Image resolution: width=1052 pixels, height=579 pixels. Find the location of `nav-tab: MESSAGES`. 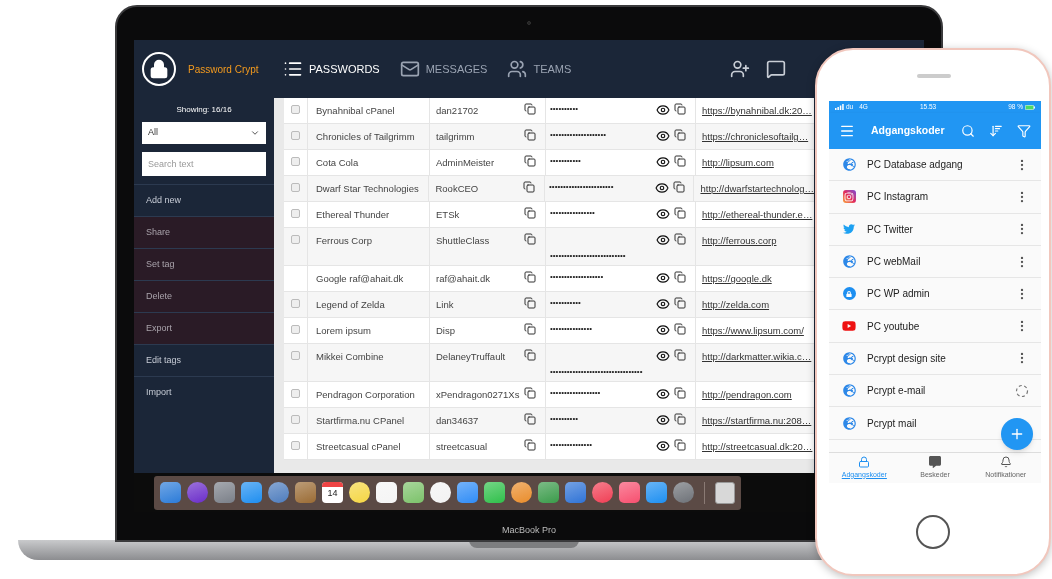

nav-tab: MESSAGES is located at coordinates (443, 69).